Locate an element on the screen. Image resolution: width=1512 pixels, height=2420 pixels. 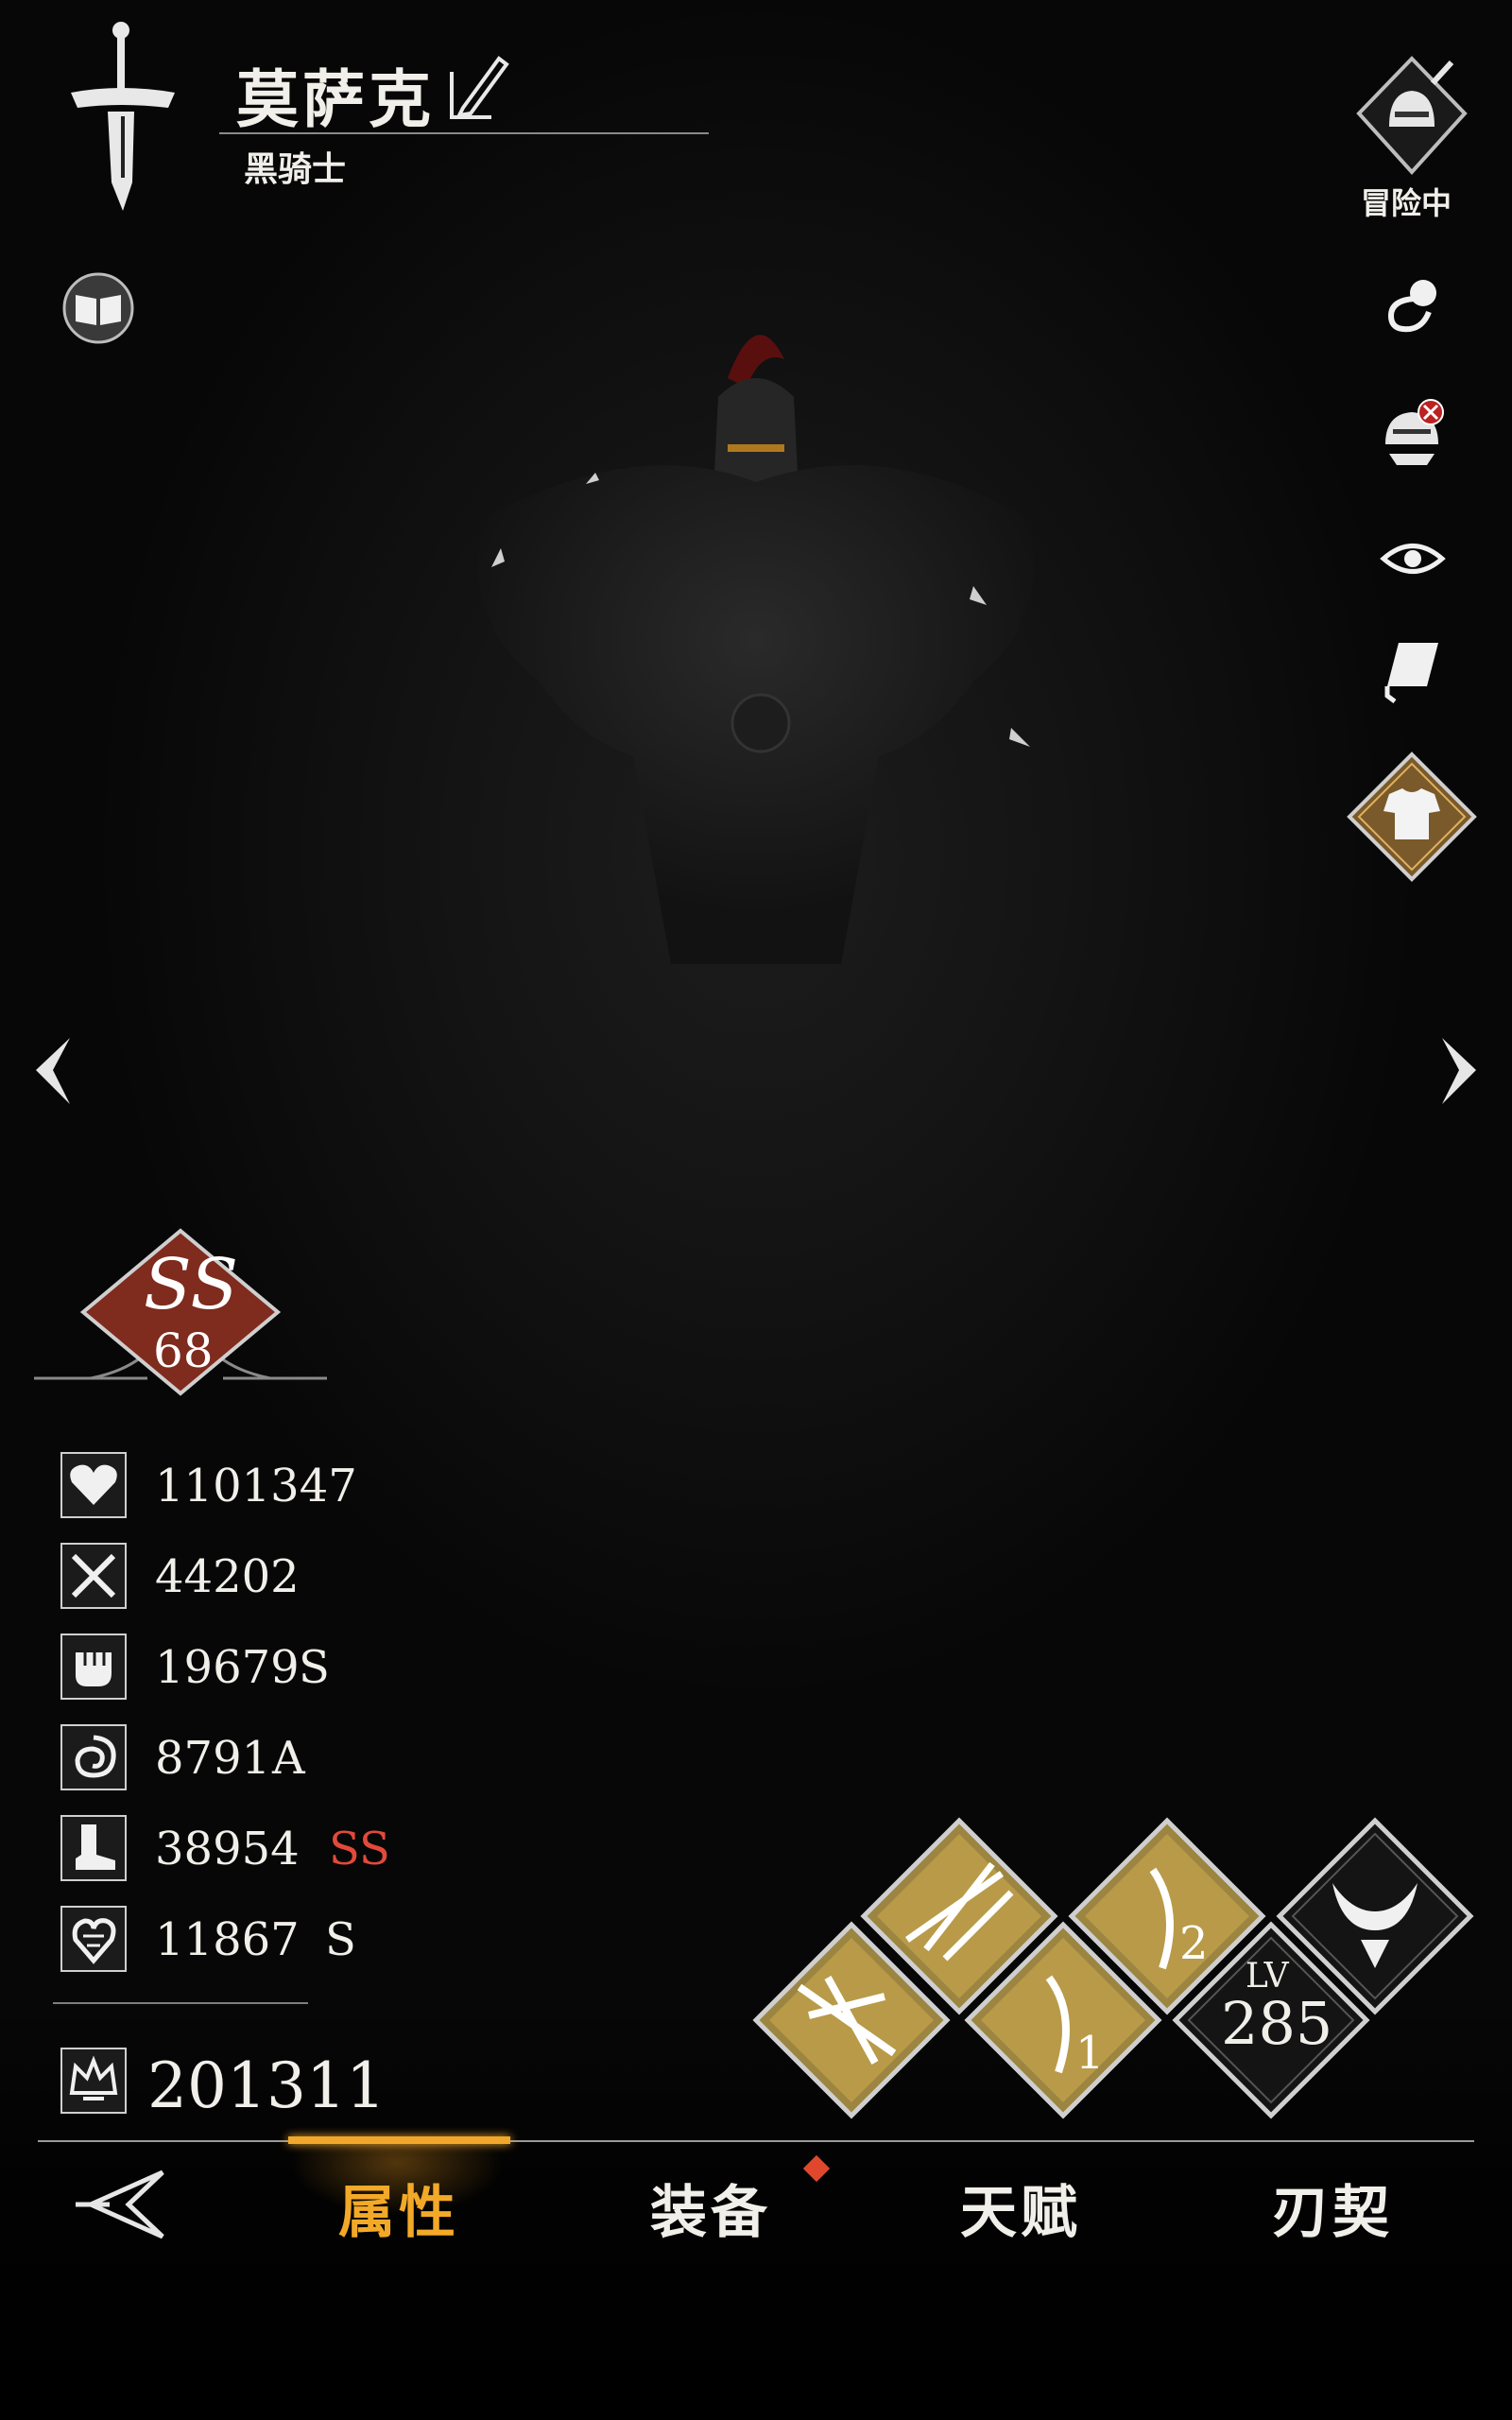
crown-icon is located at coordinates (93, 2081).